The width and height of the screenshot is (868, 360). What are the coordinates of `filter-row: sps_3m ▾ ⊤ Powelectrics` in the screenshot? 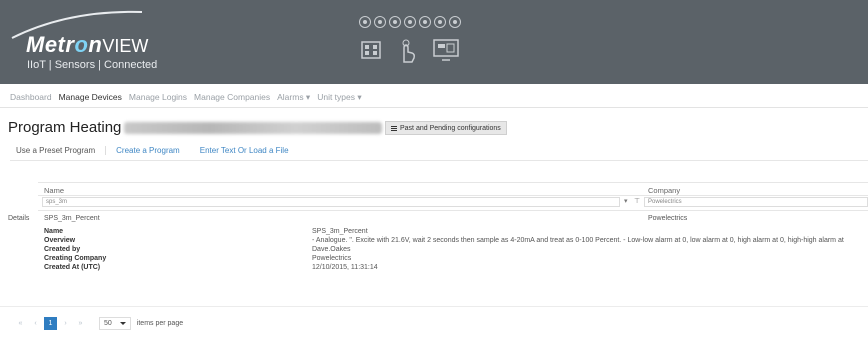 It's located at (453, 202).